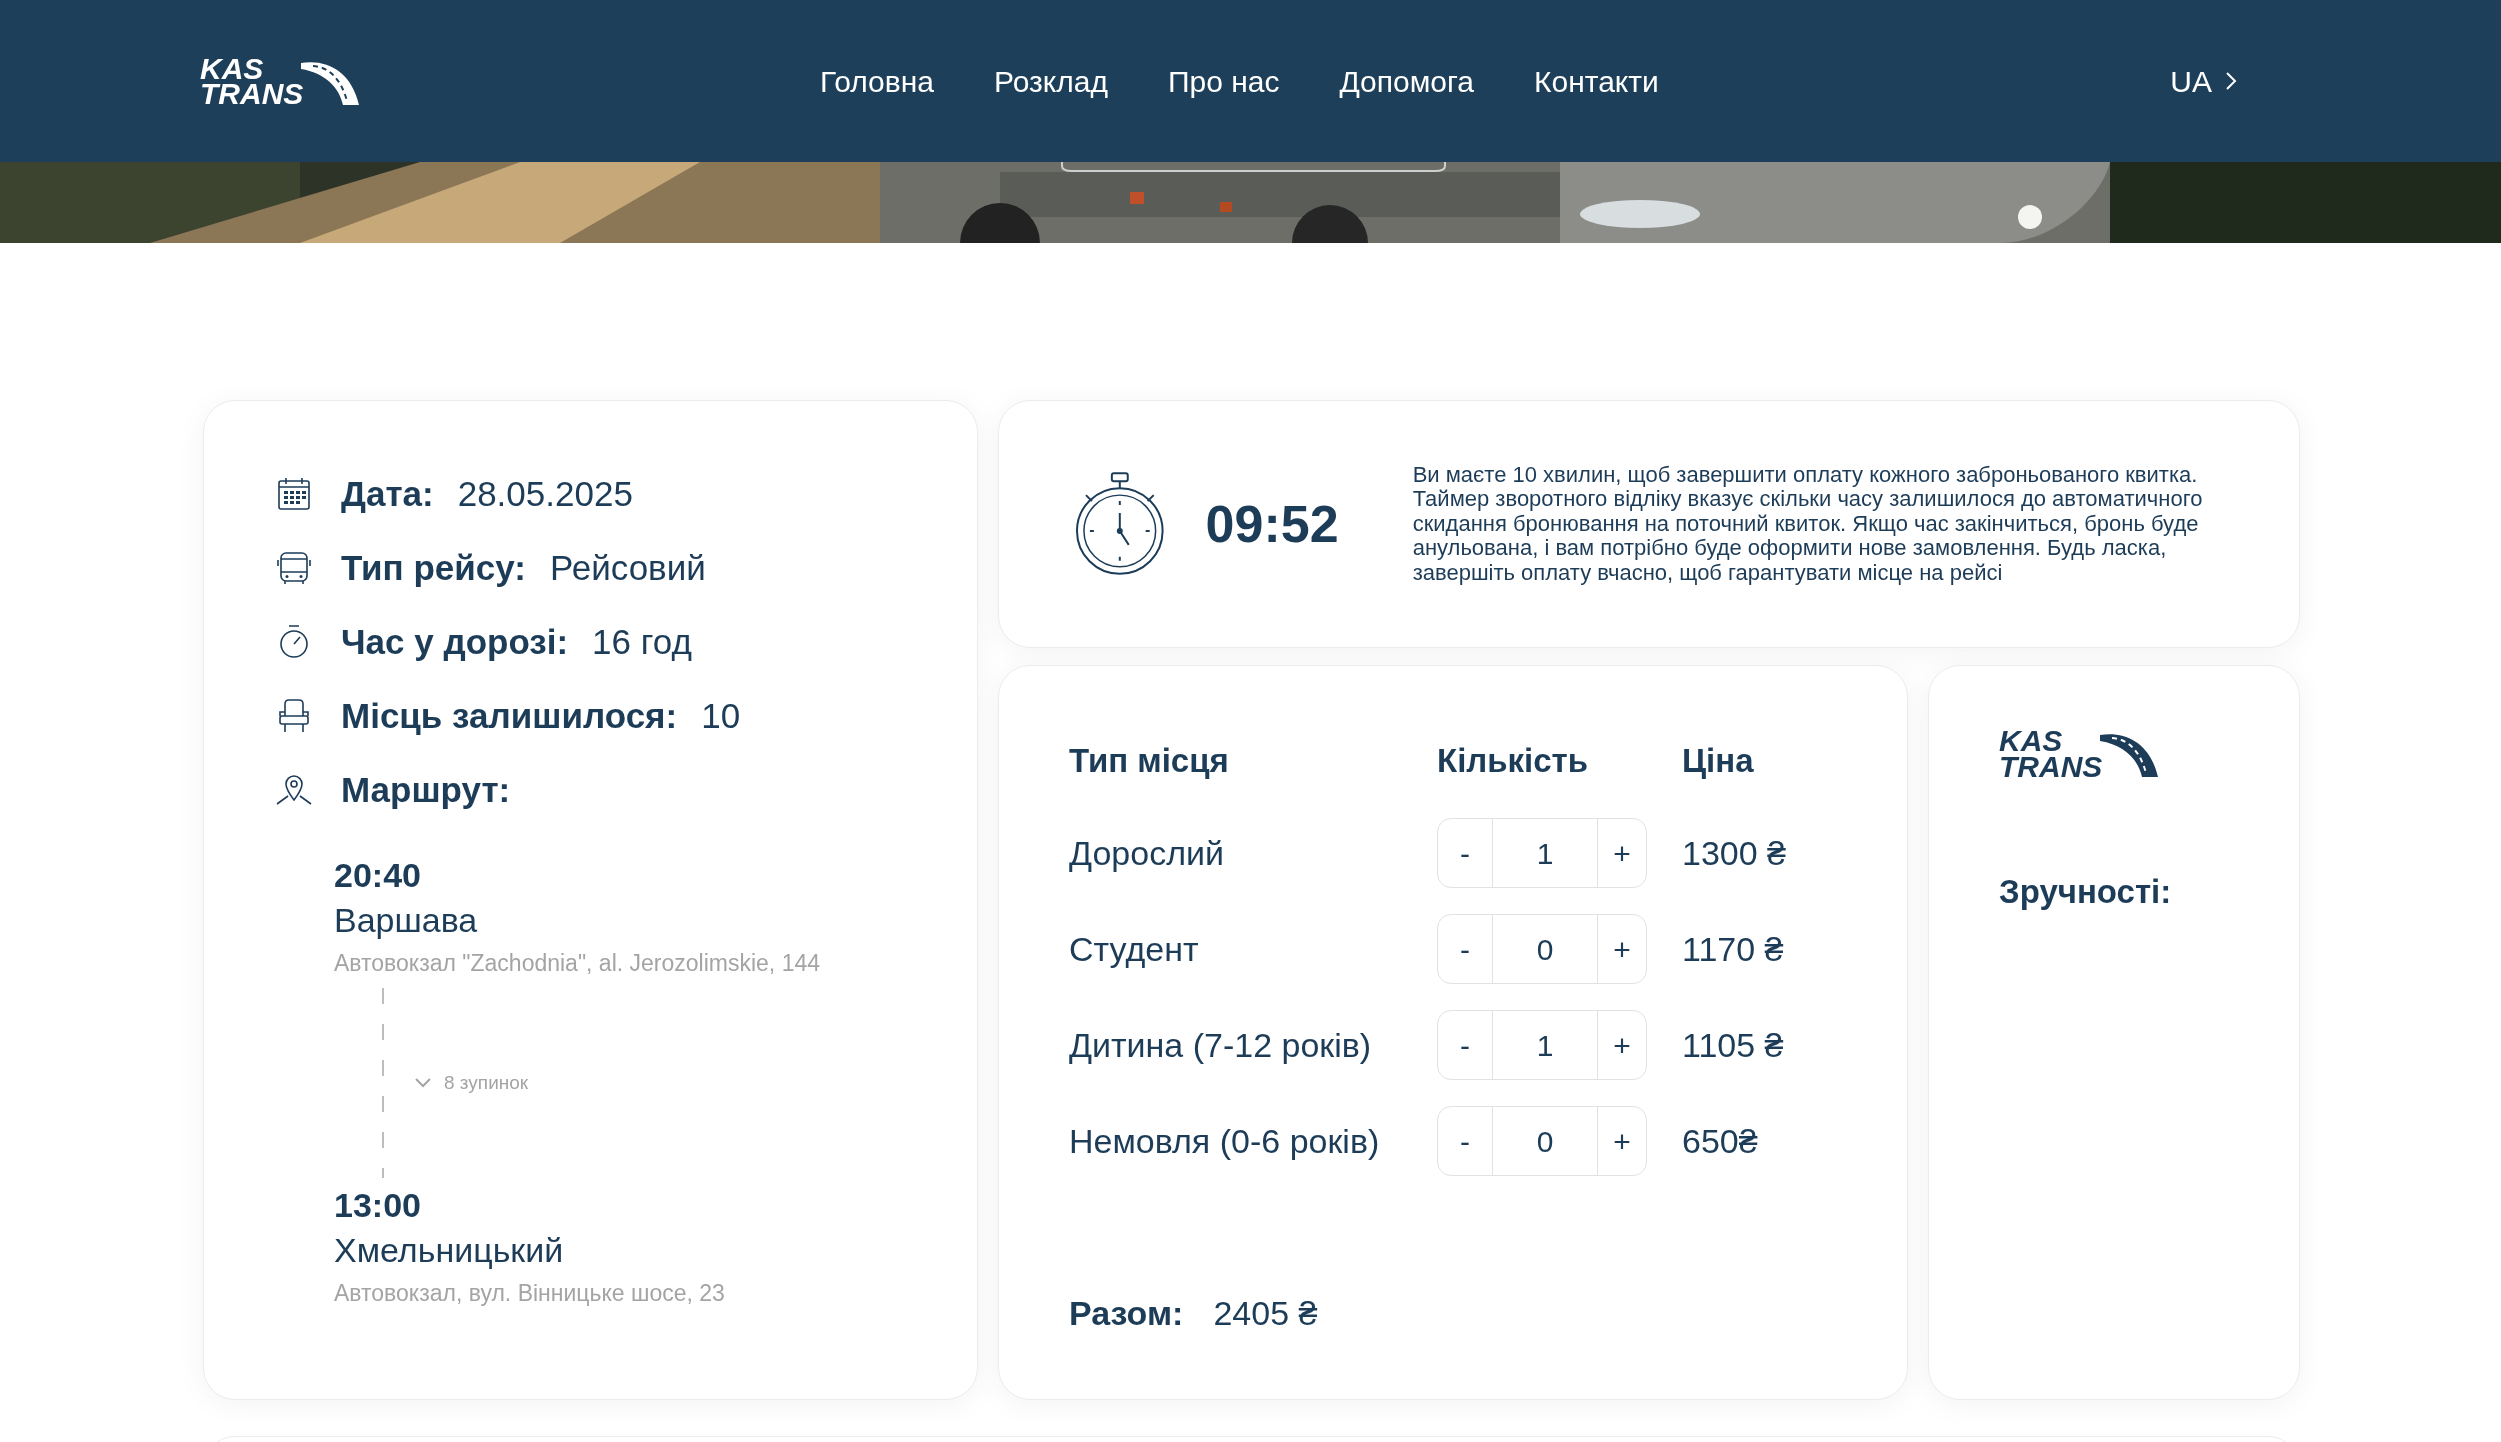 Image resolution: width=2501 pixels, height=1442 pixels. What do you see at coordinates (455, 641) in the screenshot?
I see `field-label: Час у дорозі:` at bounding box center [455, 641].